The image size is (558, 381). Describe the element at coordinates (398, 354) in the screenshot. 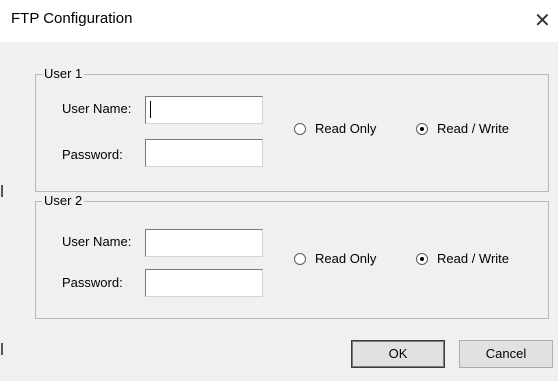

I see `ok-button: OK` at that location.